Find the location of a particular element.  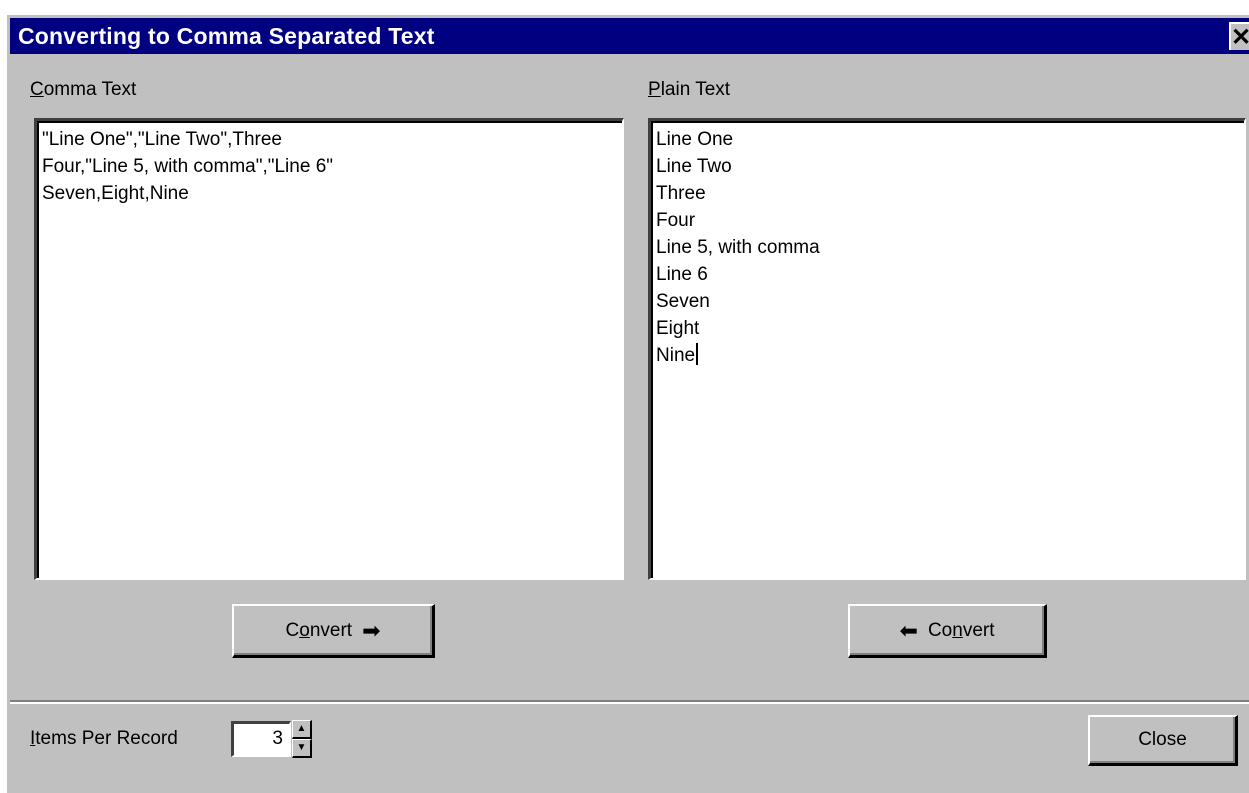

comma-text-label-rest: omma Text is located at coordinates (90, 89).